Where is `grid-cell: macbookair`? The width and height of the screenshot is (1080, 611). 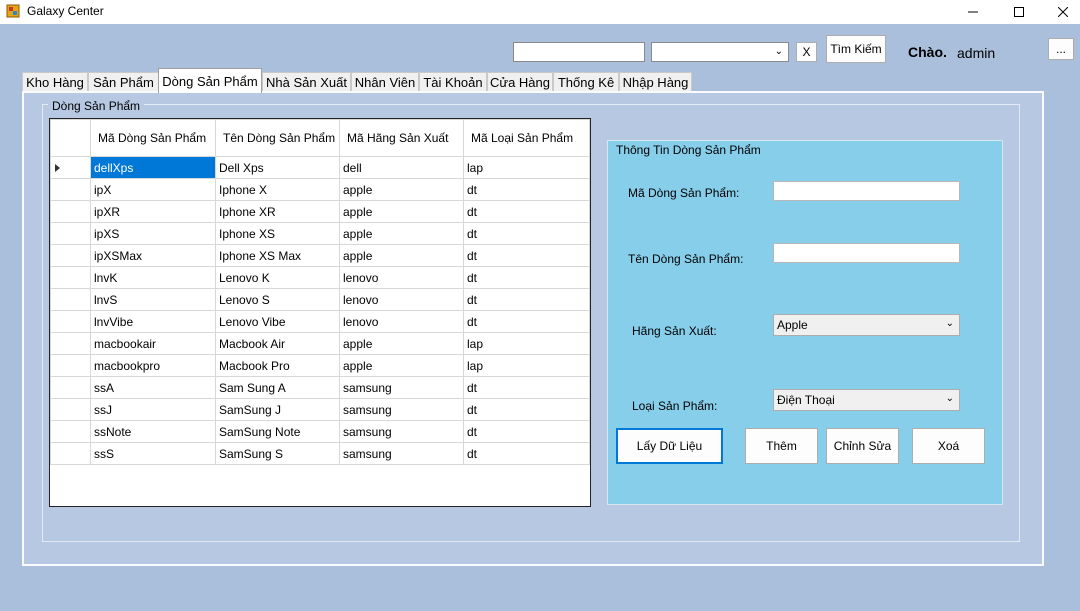
grid-cell: macbookair is located at coordinates (153, 343).